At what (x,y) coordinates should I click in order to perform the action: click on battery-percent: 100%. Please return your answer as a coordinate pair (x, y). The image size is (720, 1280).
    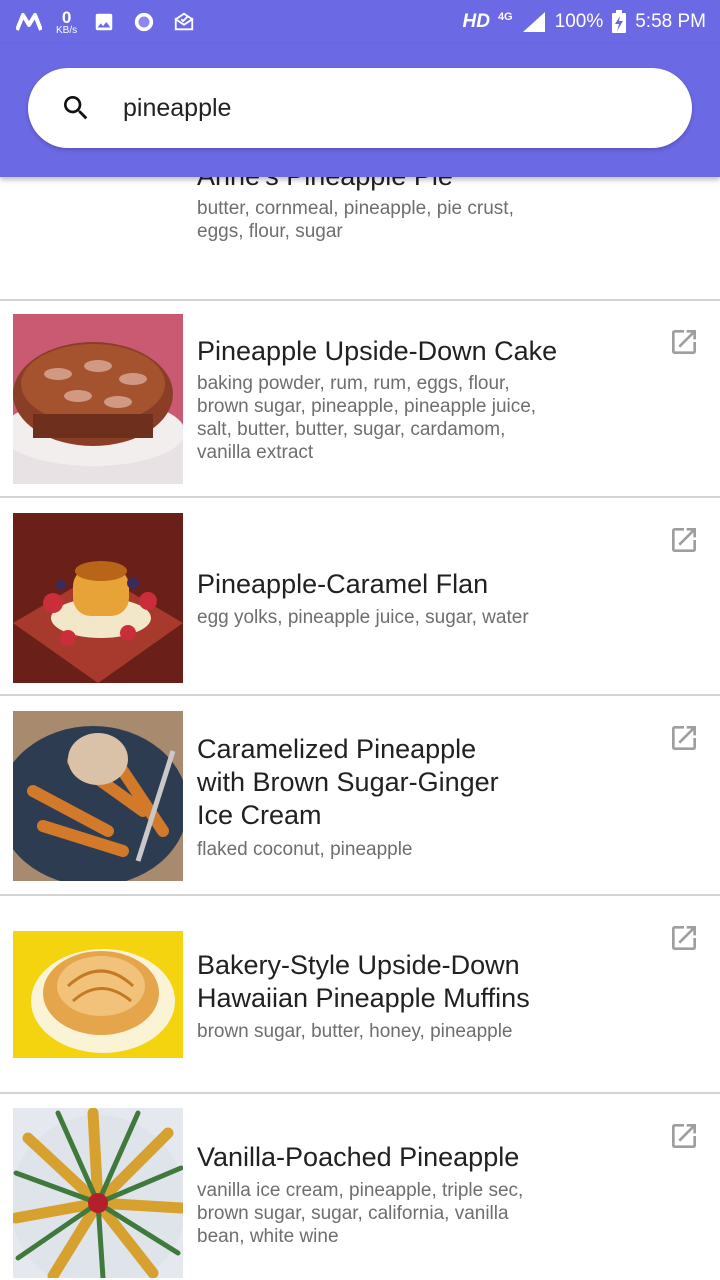
    Looking at the image, I should click on (579, 21).